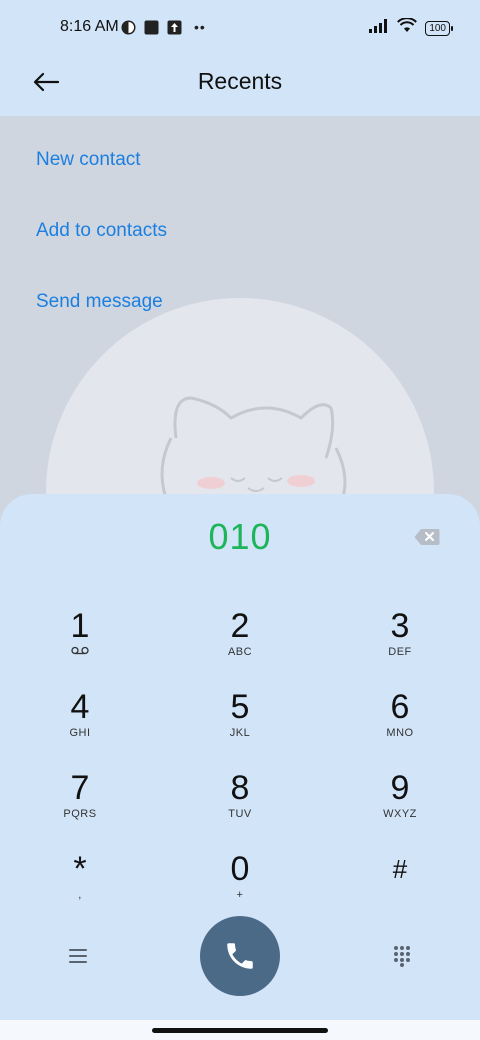  Describe the element at coordinates (151, 27) in the screenshot. I see `square-notification-icon` at that location.